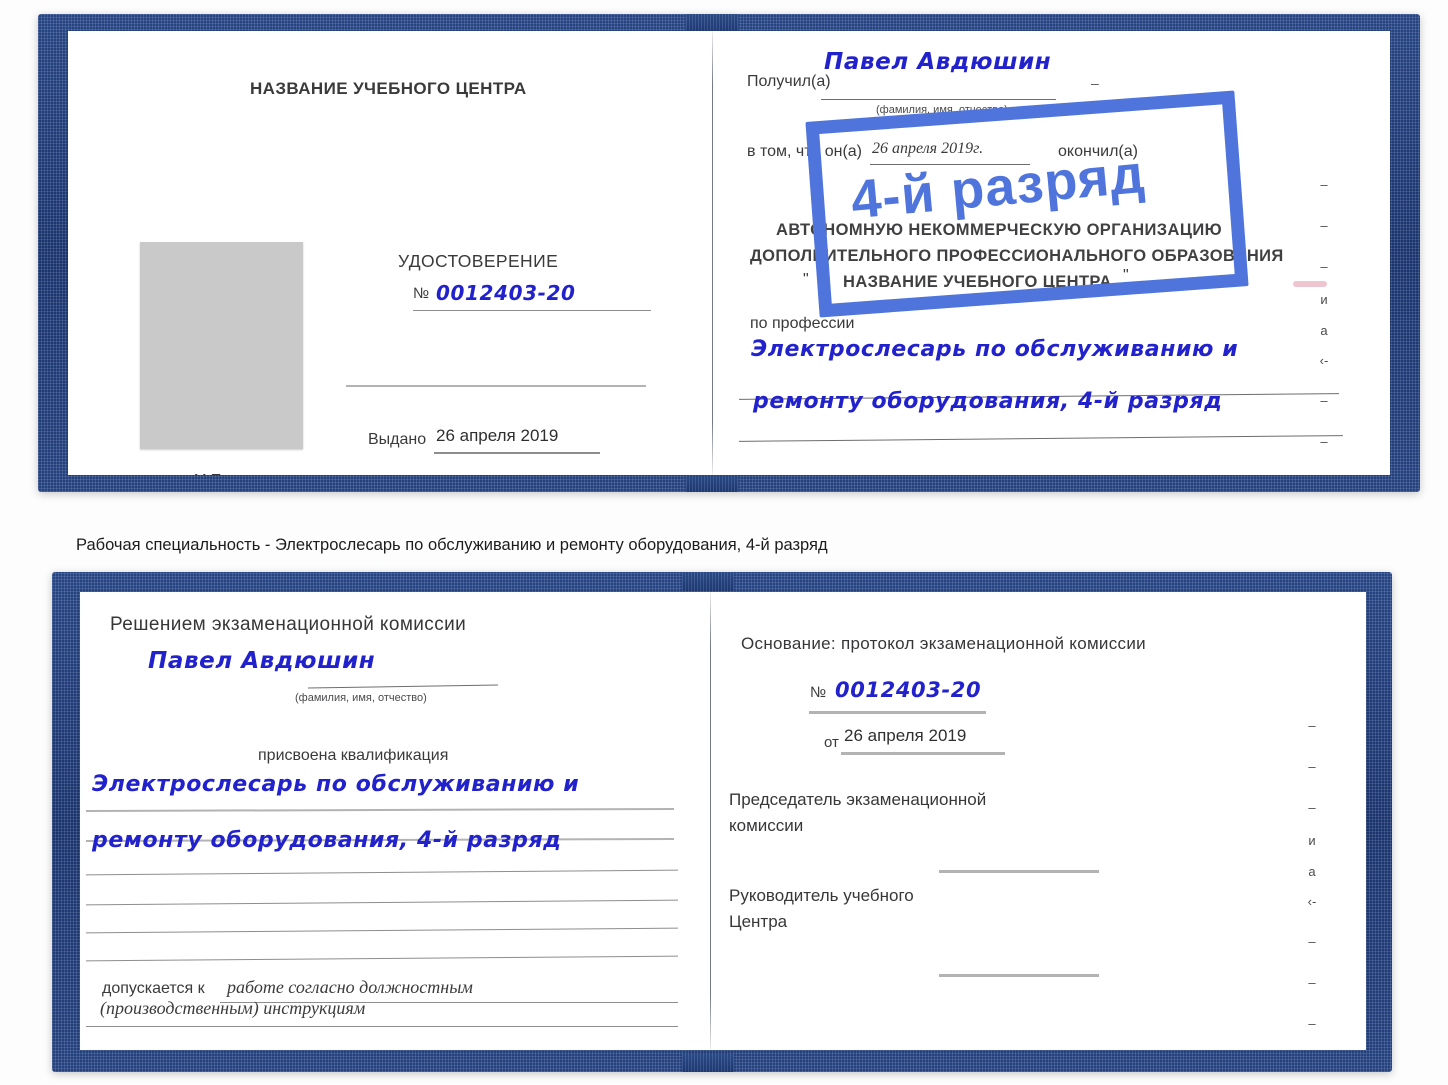  Describe the element at coordinates (897, 712) in the screenshot. I see `protocol-number-rule` at that location.